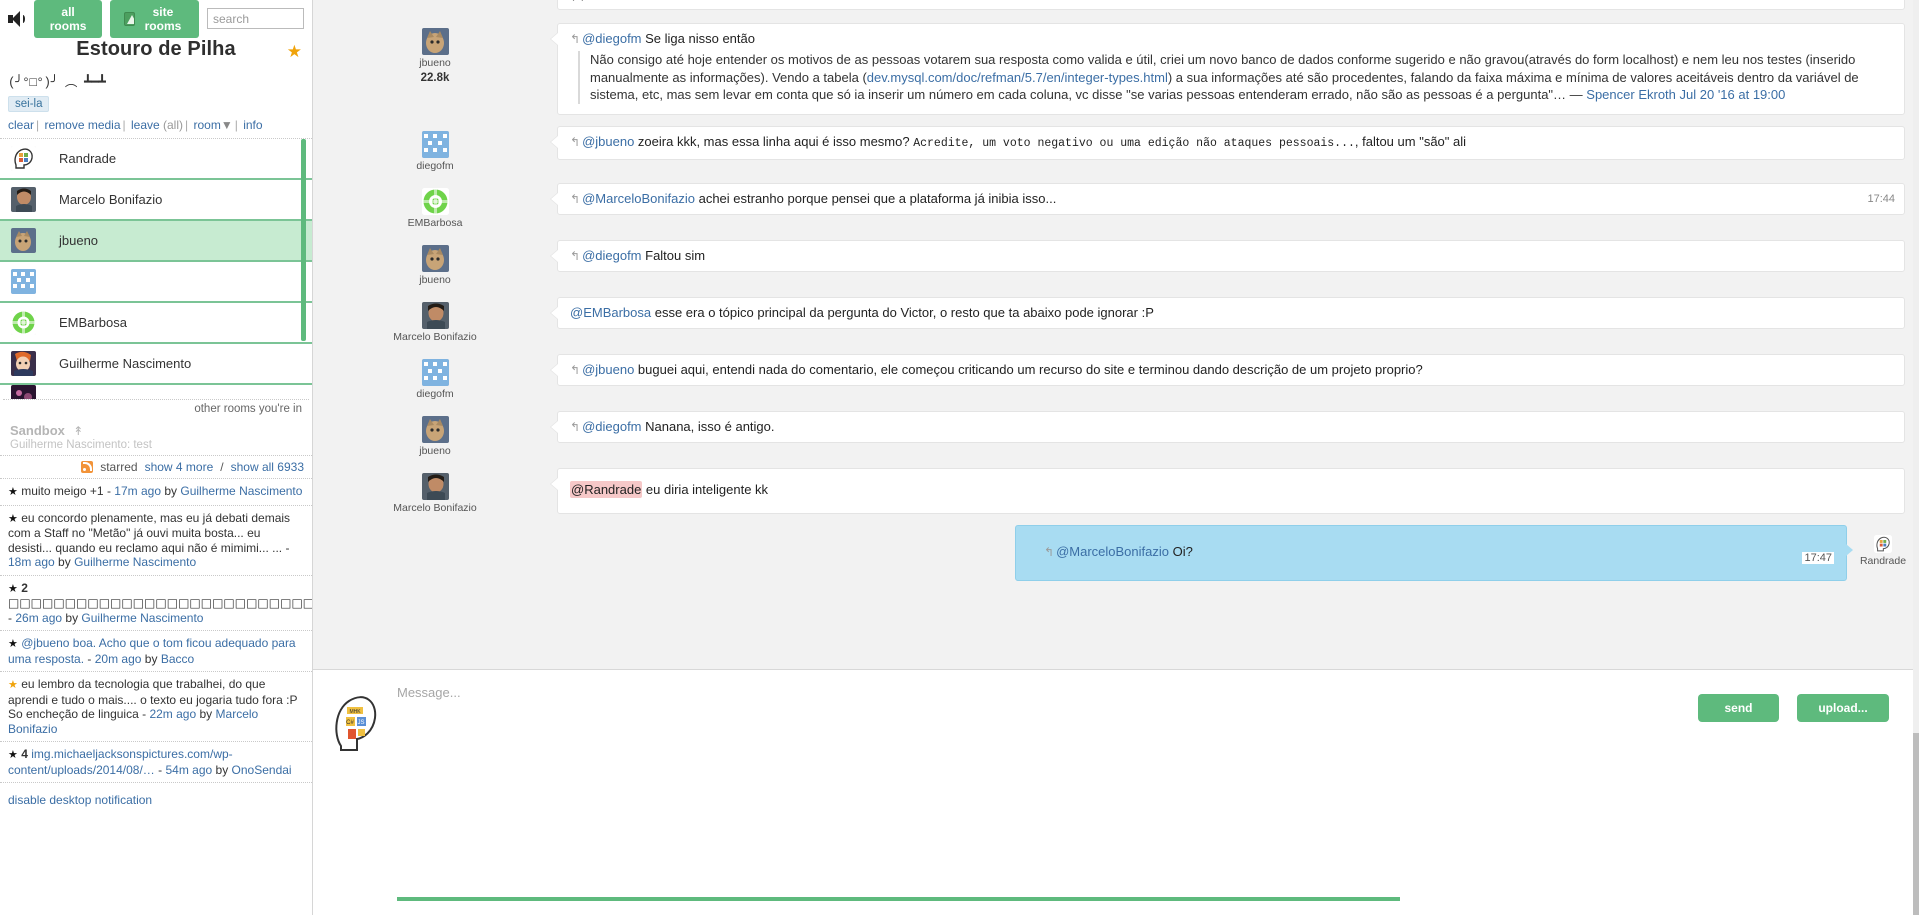 The height and width of the screenshot is (915, 1919). I want to click on user-row: Marcelo Bonifazio, so click(156, 200).